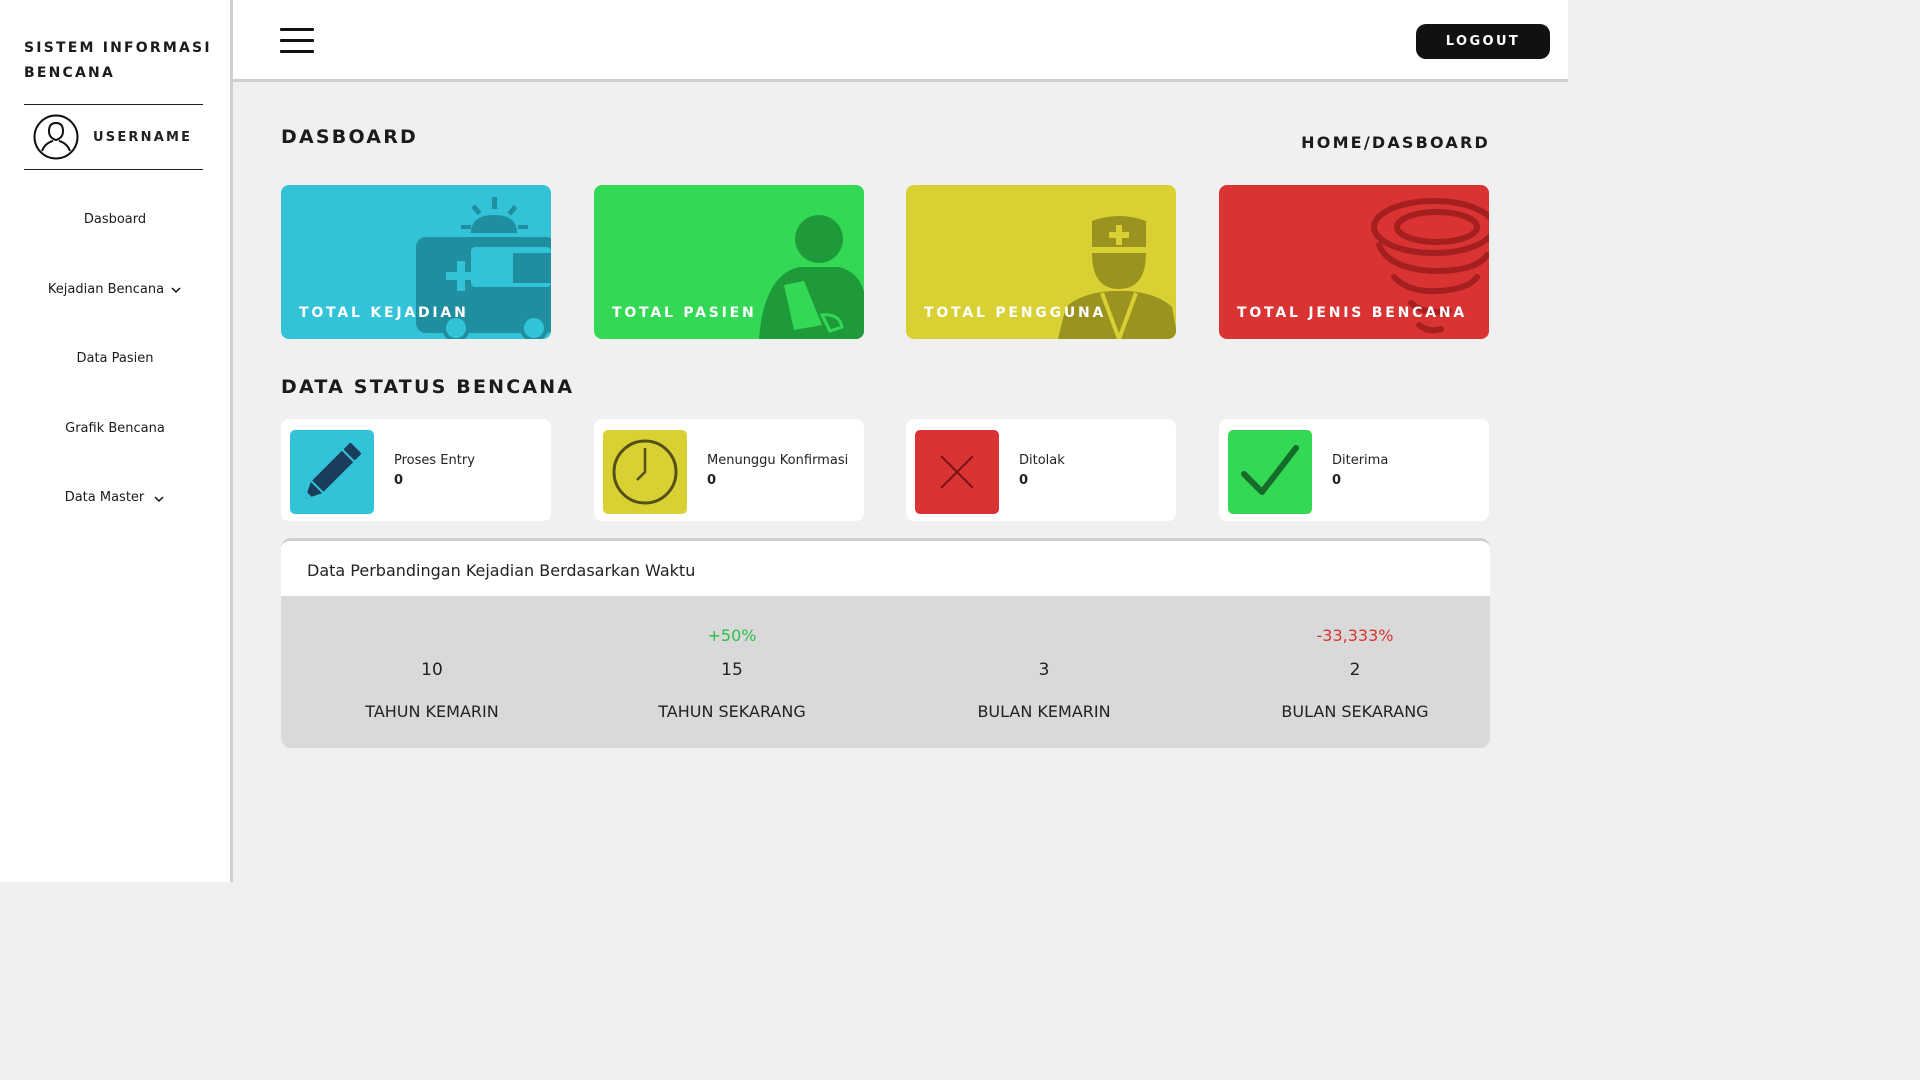 This screenshot has height=1080, width=1920. I want to click on pencil-icon, so click(332, 472).